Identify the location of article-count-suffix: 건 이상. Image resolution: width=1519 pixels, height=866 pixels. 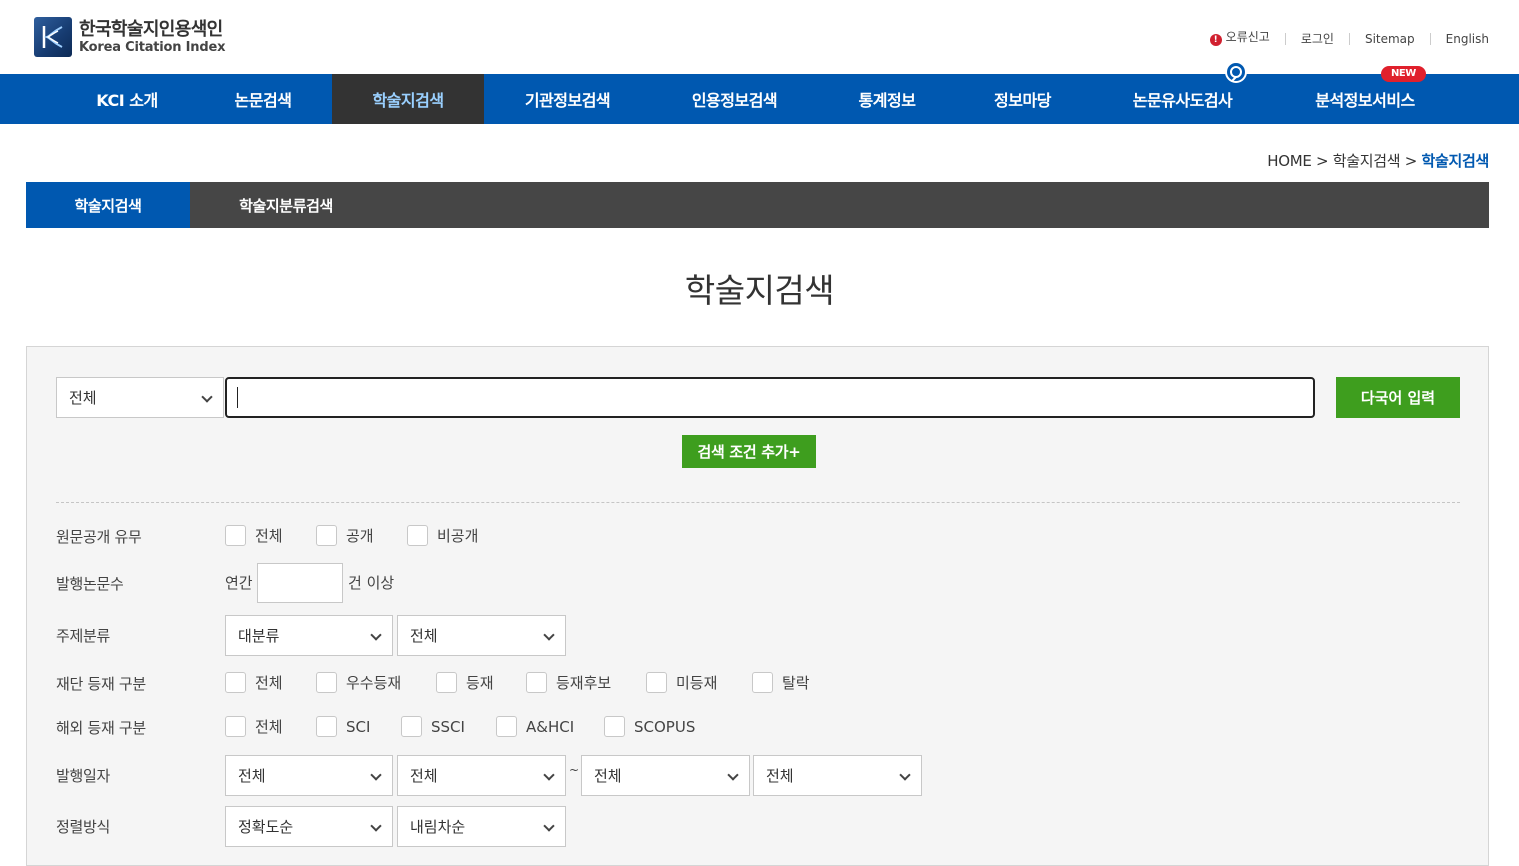
(371, 583).